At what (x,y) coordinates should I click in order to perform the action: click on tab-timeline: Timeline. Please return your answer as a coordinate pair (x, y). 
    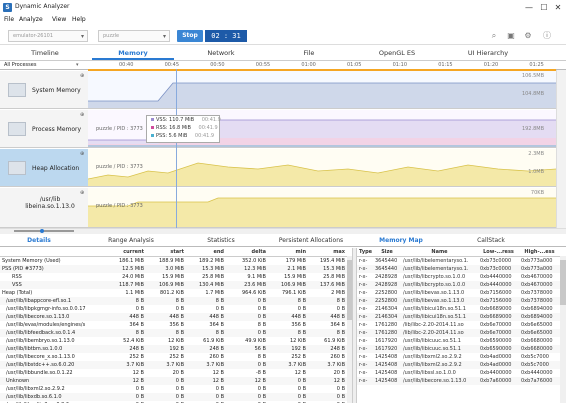
    Looking at the image, I should click on (45, 53).